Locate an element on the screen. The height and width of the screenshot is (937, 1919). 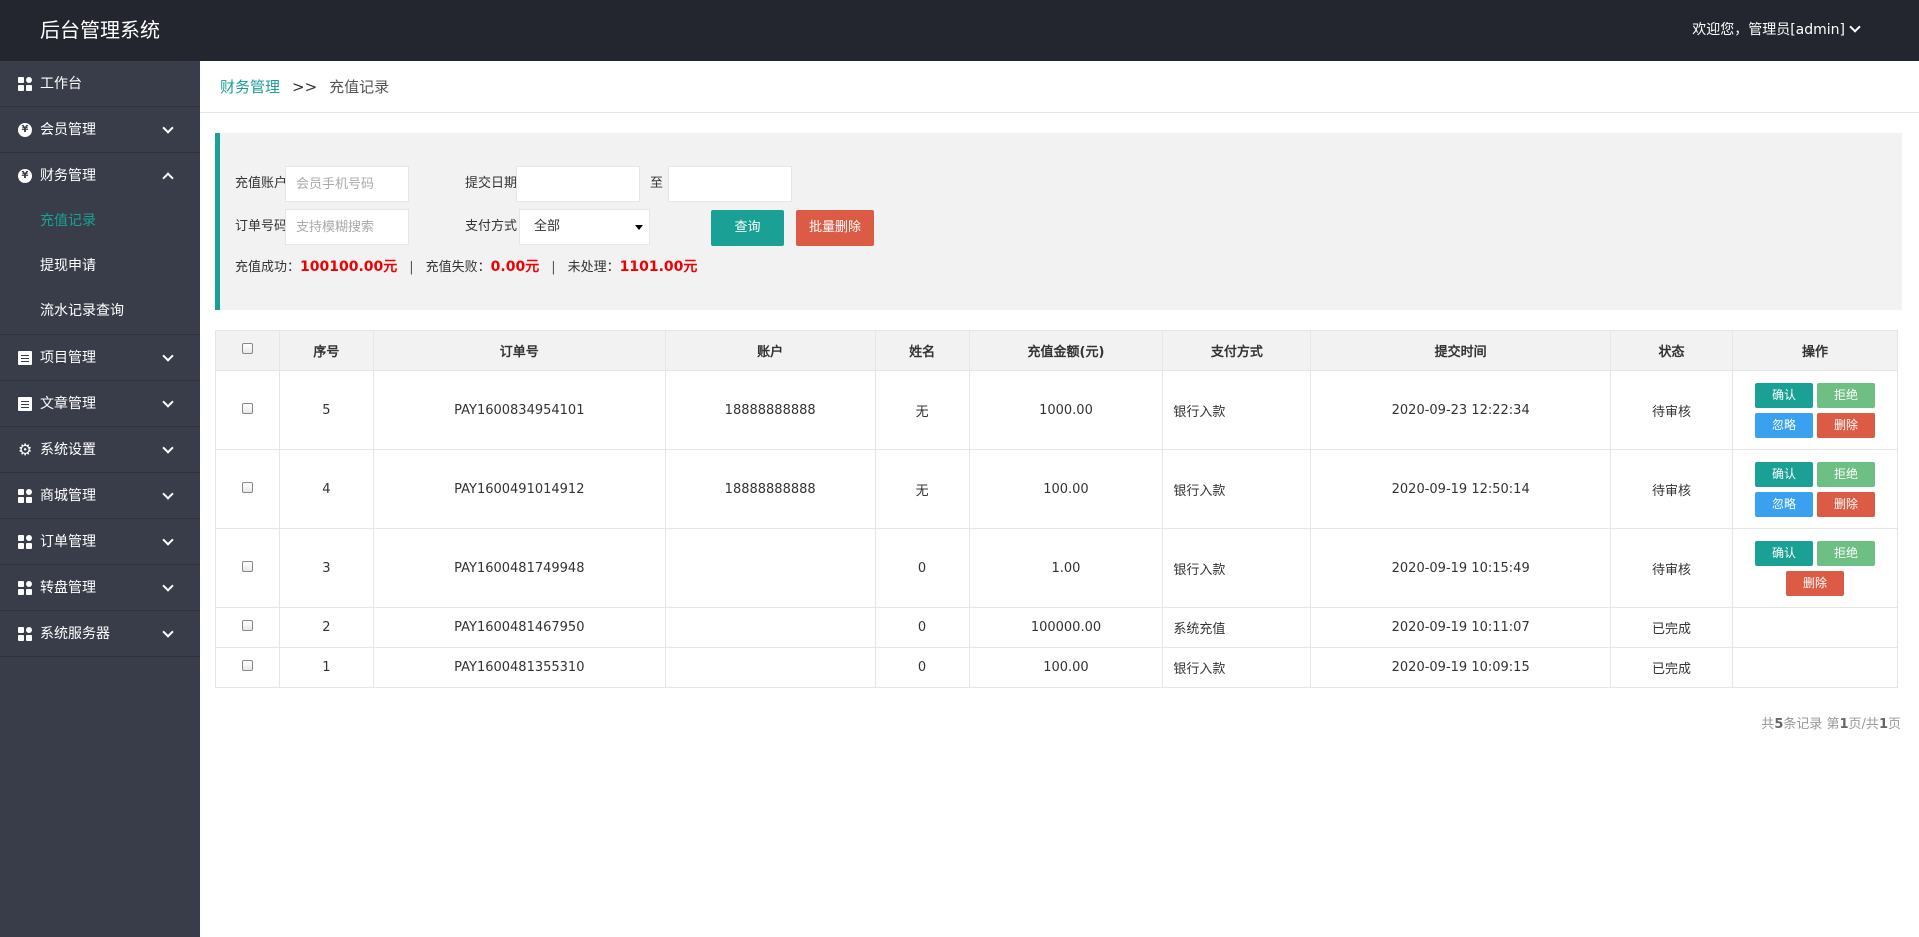
sidebar-subitem-flow-records: 流水记录查询 is located at coordinates (100, 311).